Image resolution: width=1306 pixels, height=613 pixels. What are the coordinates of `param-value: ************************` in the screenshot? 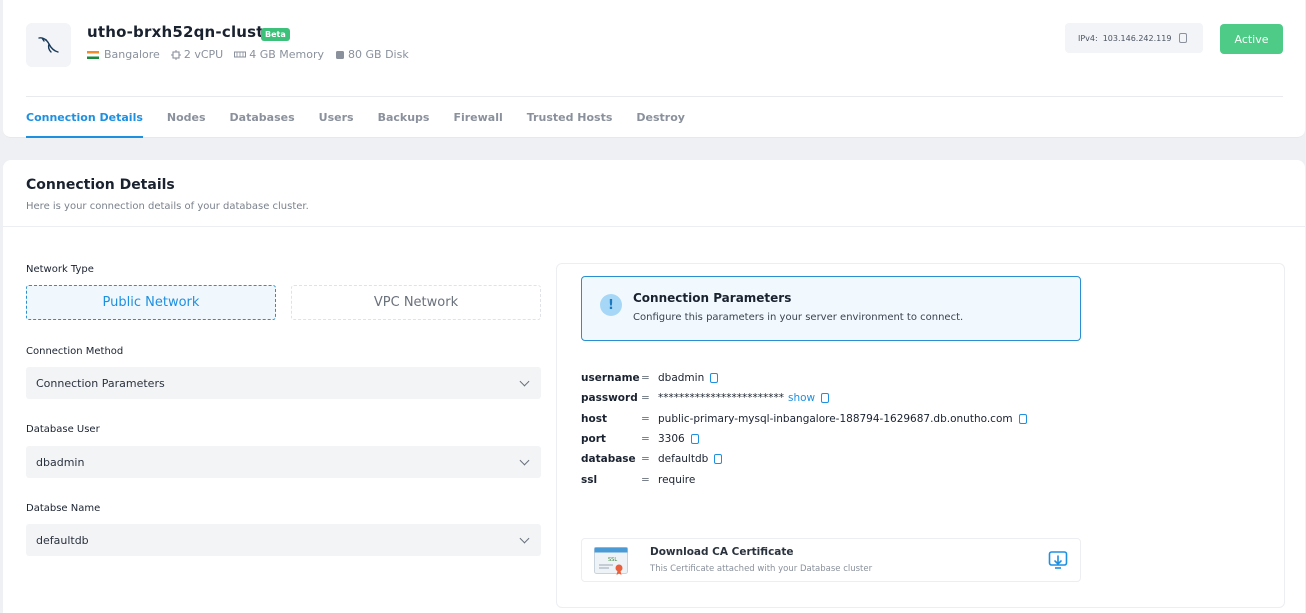 It's located at (721, 398).